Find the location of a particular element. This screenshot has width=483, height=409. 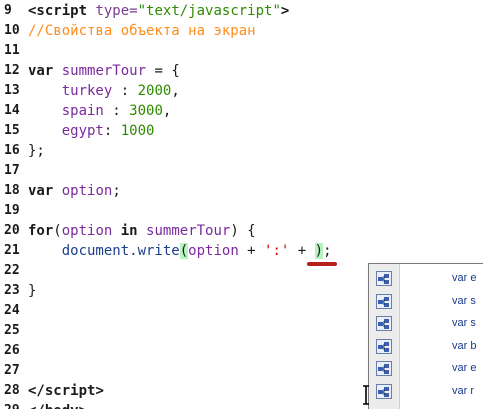

code-line: 10 //Свойства объекта на экран is located at coordinates (241, 31).